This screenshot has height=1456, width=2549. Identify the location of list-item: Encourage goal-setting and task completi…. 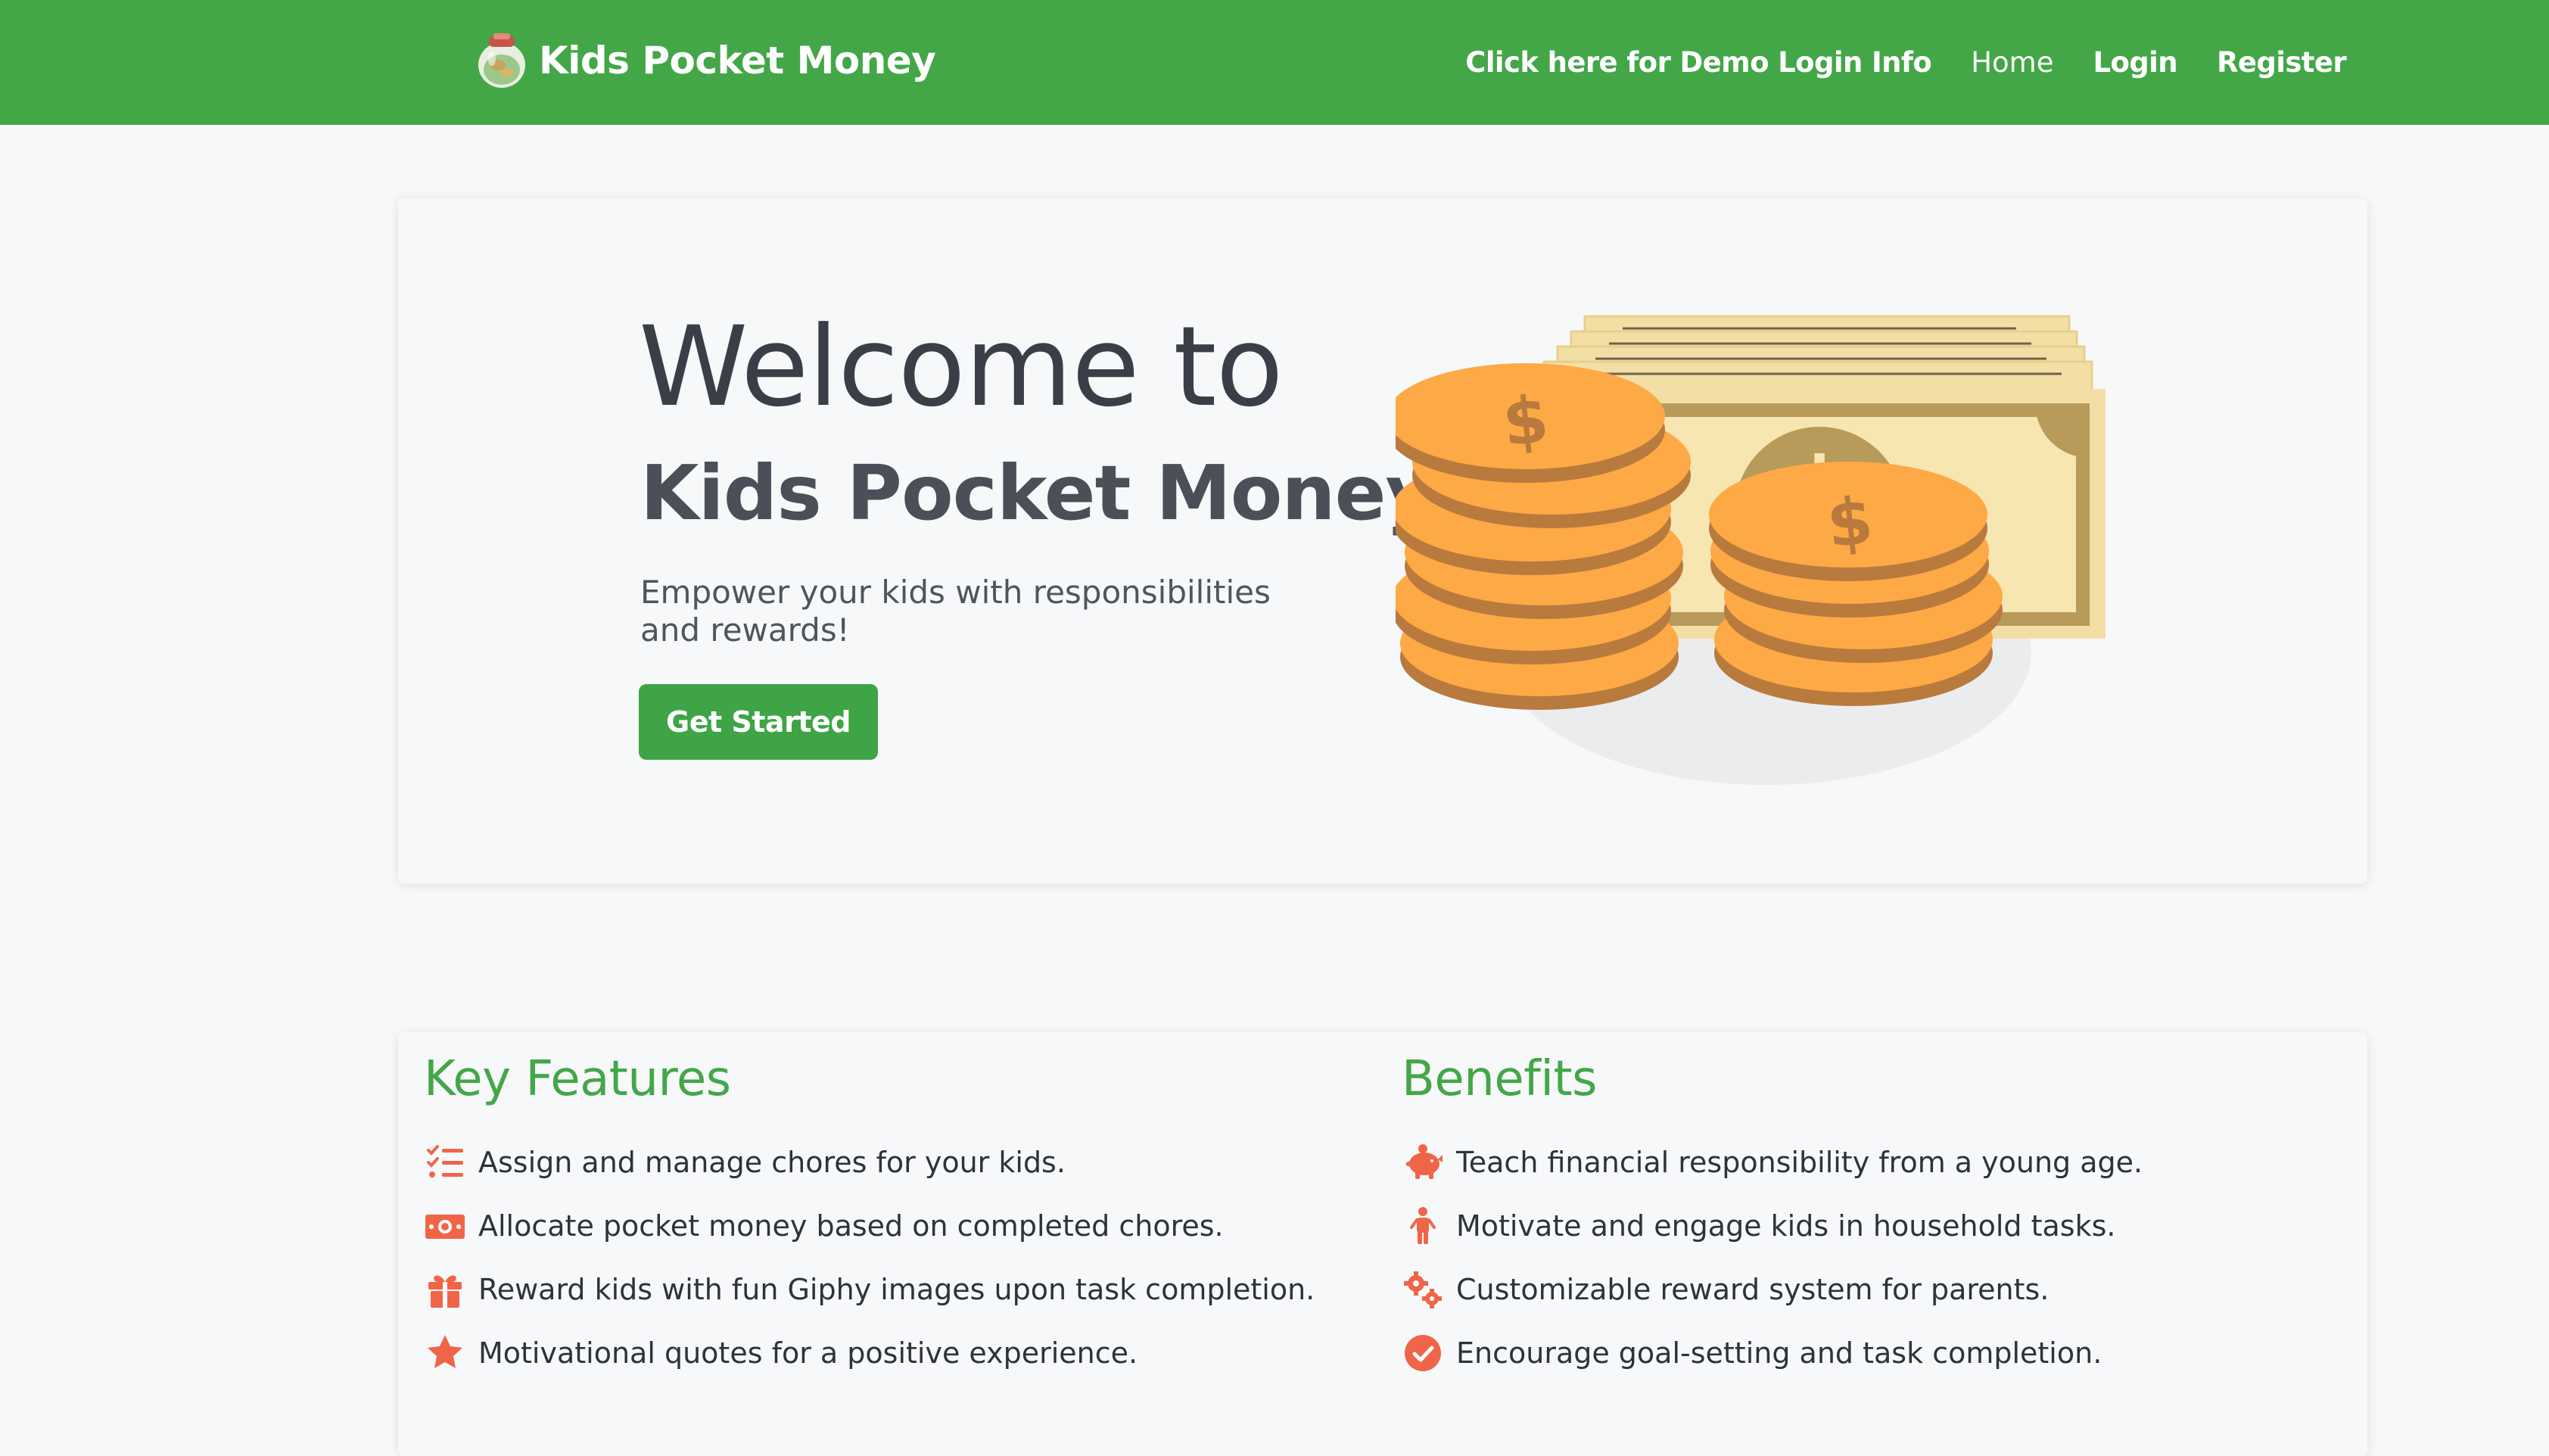
(1875, 1353).